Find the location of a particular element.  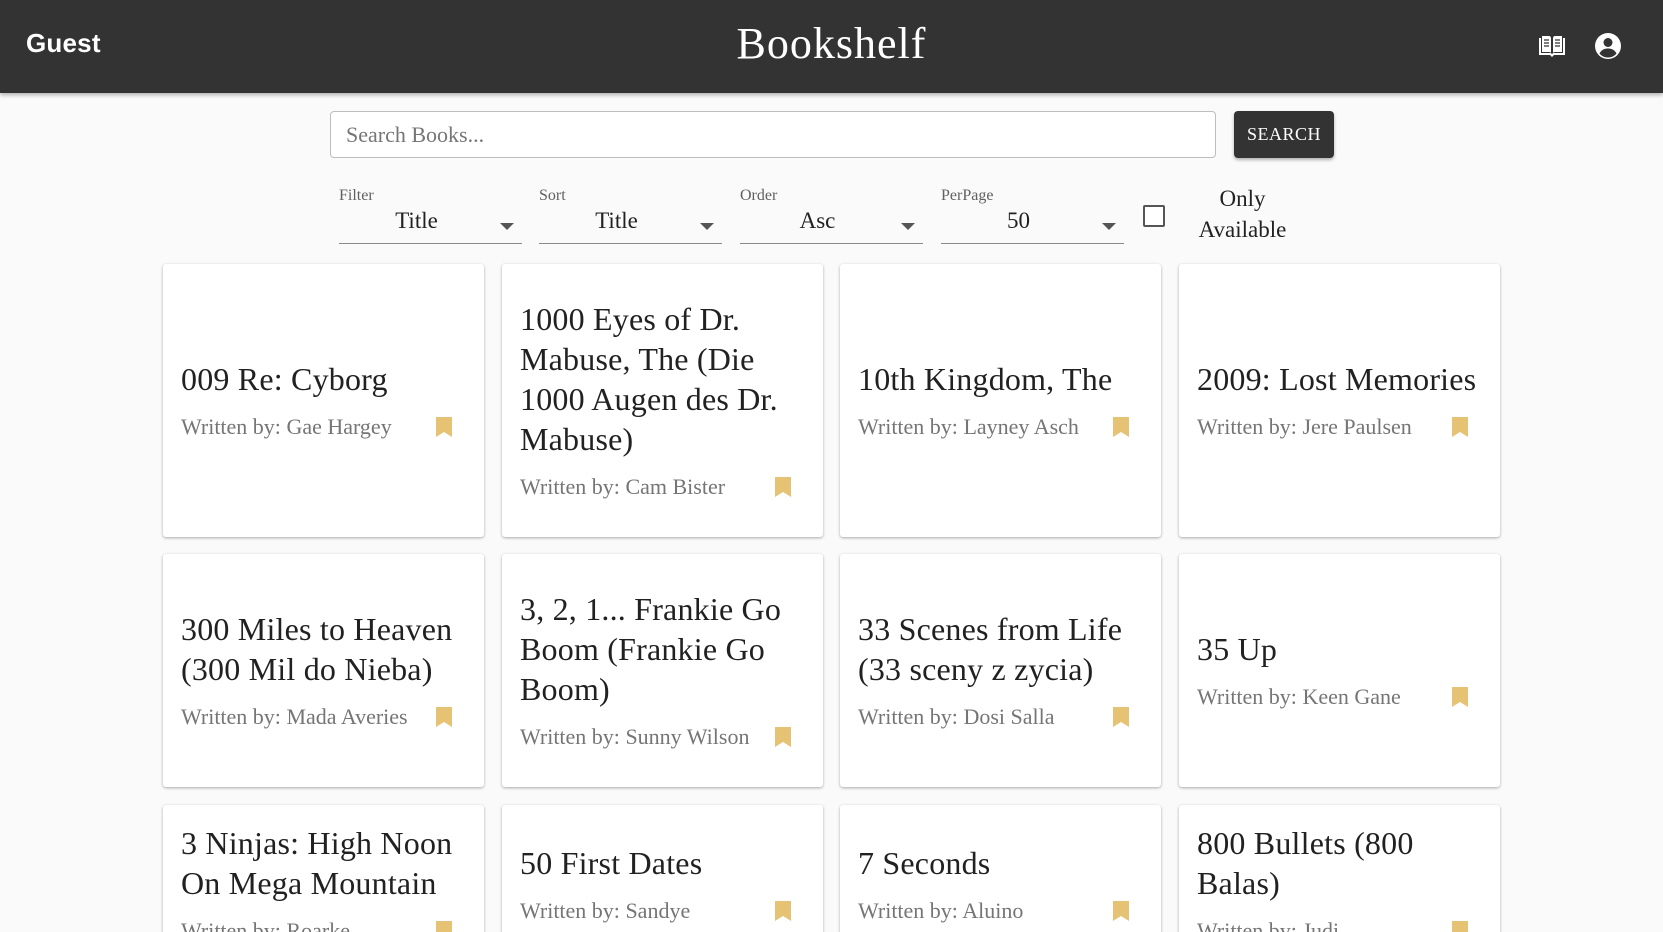

book-author-name: Sunny Wilson is located at coordinates (687, 736).